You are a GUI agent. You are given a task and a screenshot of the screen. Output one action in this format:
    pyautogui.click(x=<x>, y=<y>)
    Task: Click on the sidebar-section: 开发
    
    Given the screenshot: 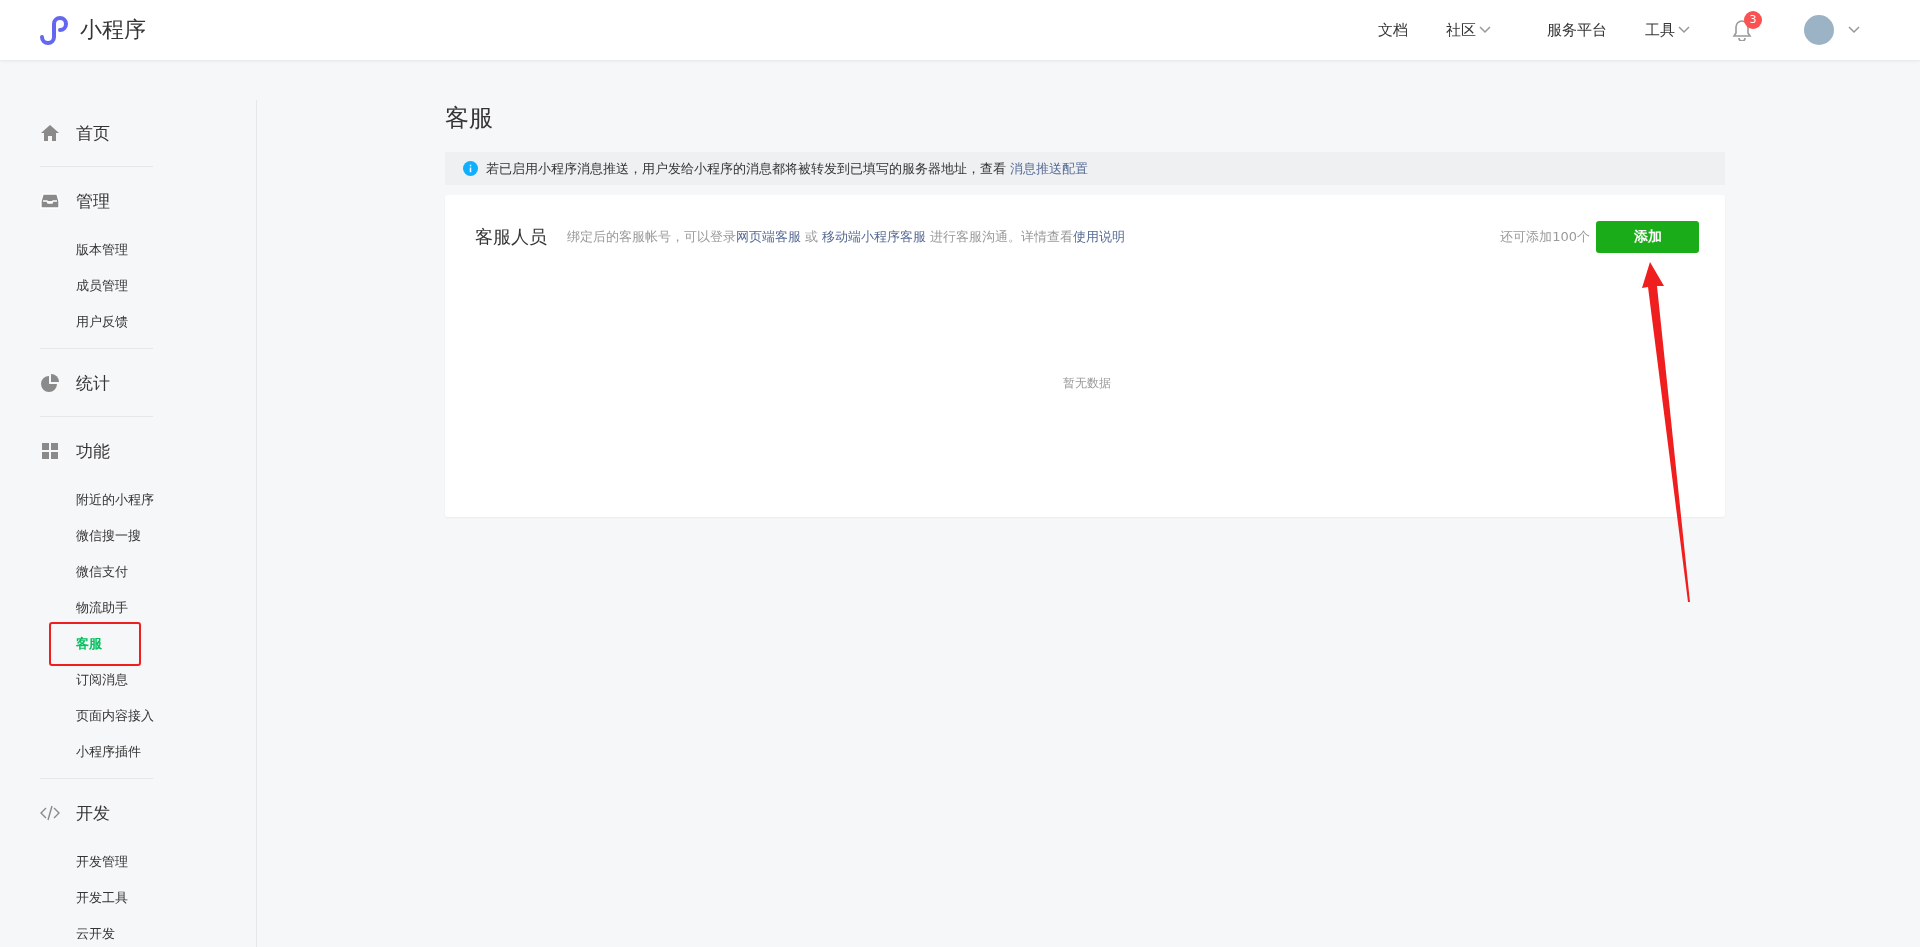 What is the action you would take?
    pyautogui.click(x=93, y=813)
    